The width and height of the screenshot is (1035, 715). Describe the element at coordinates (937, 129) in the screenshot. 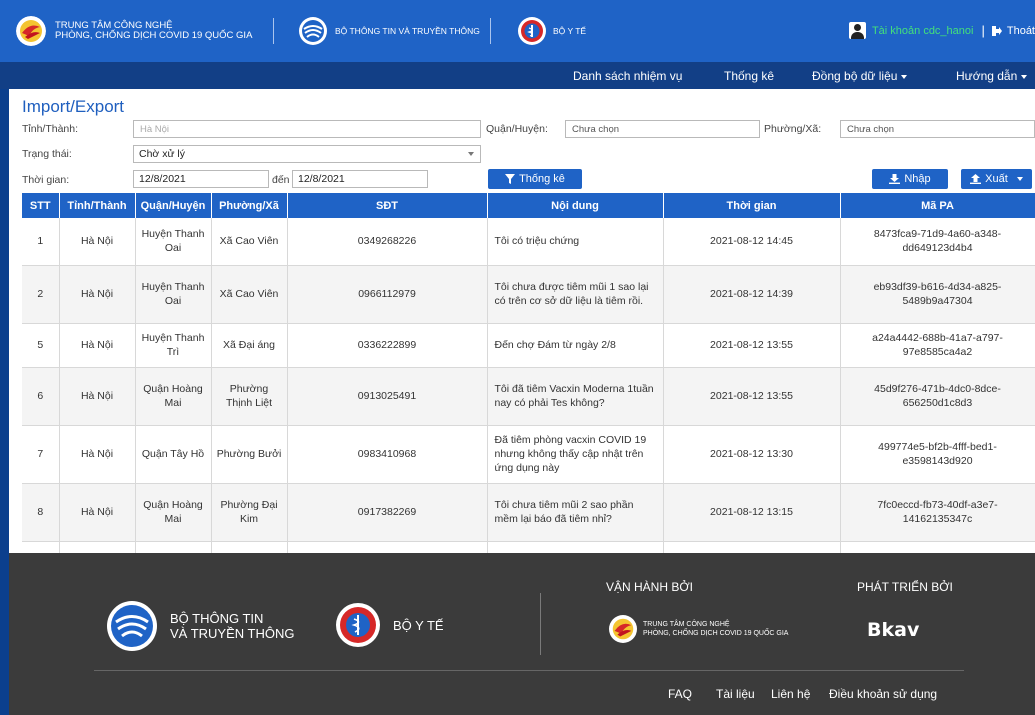

I see `ward-select: Chưa chọn` at that location.